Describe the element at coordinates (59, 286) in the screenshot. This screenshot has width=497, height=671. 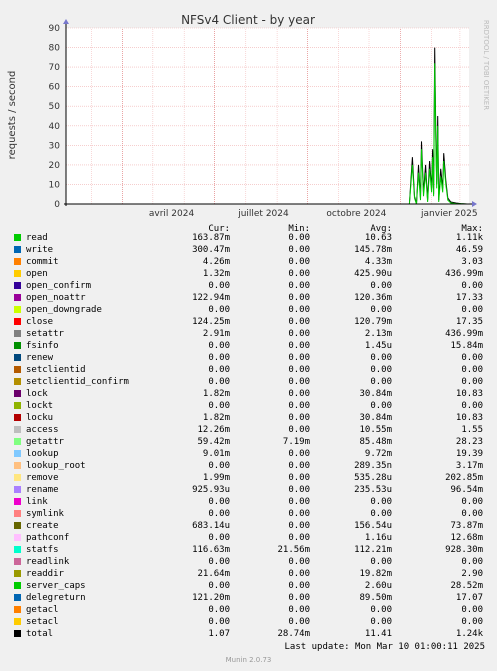
I see `legend-name: open_confirm` at that location.